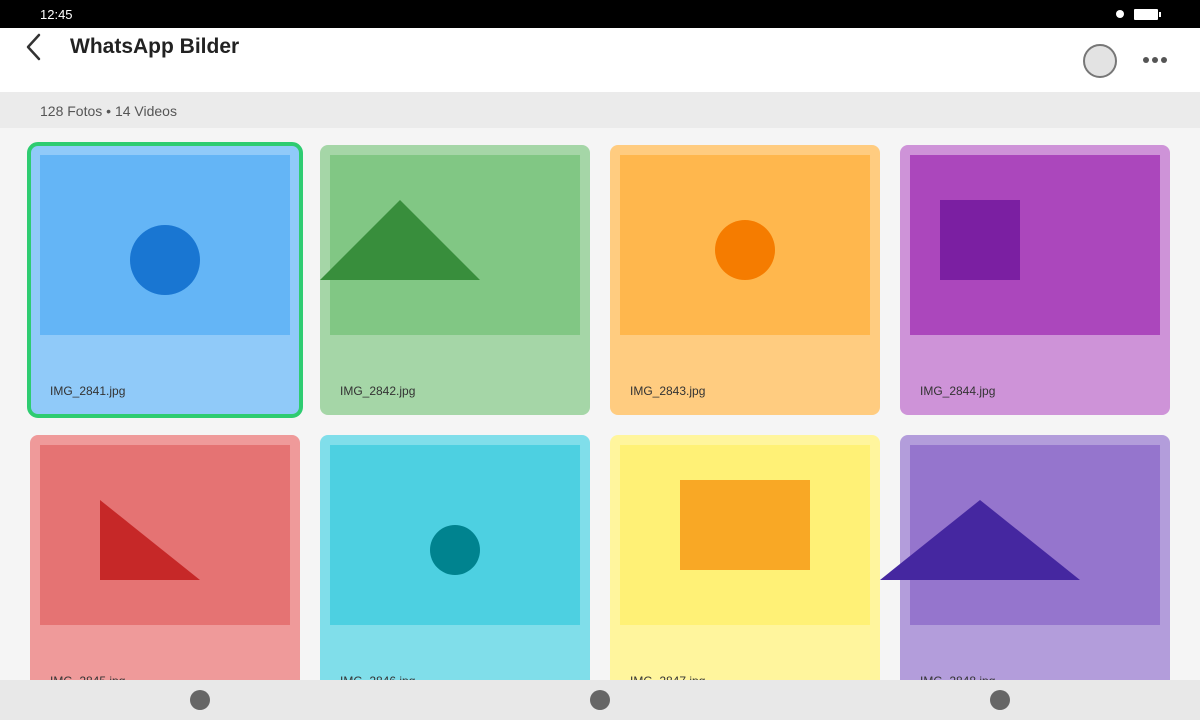 Image resolution: width=1200 pixels, height=720 pixels. I want to click on system-nav-bar, so click(600, 700).